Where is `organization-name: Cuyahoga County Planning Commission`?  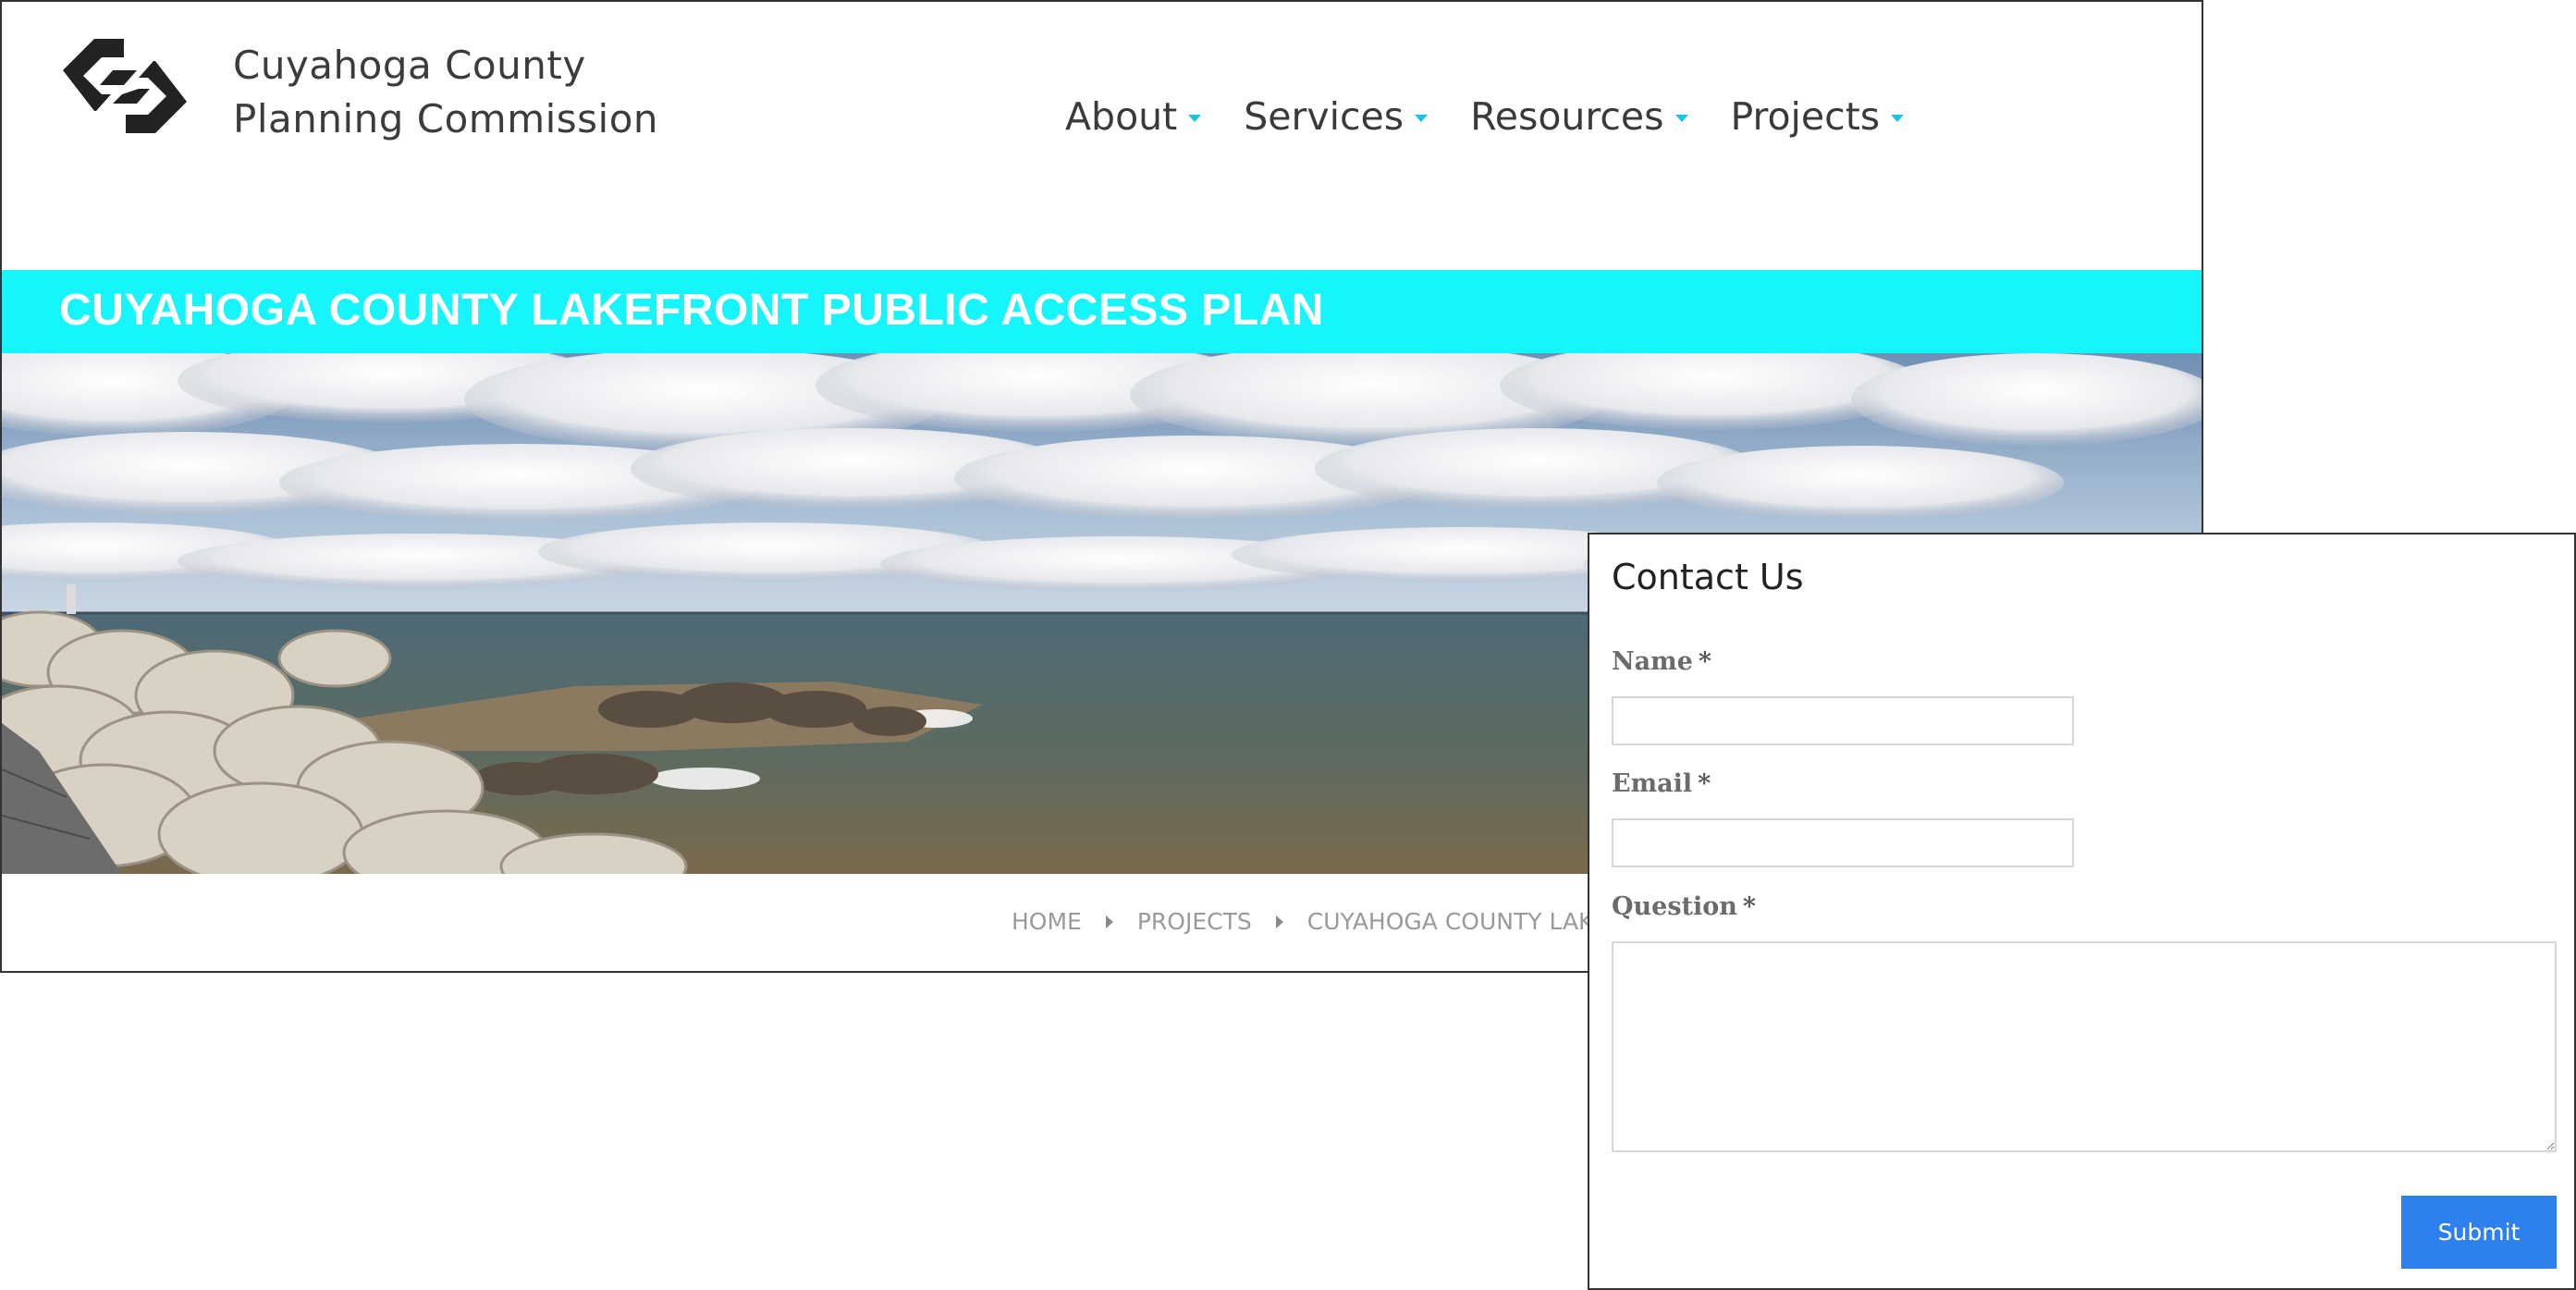
organization-name: Cuyahoga County Planning Commission is located at coordinates (445, 92).